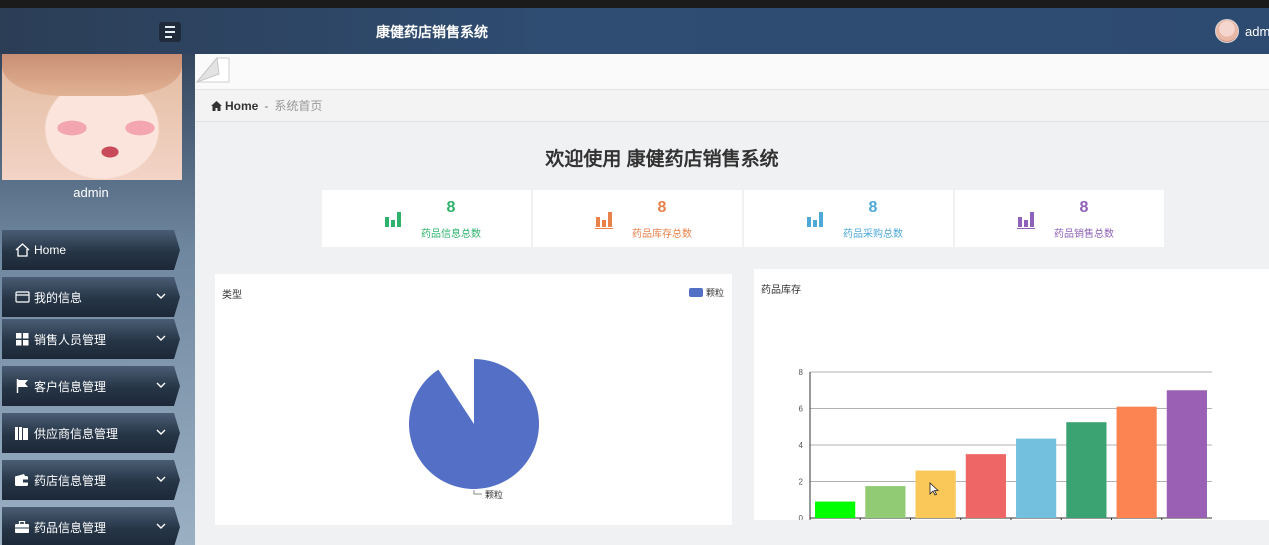  What do you see at coordinates (451, 234) in the screenshot?
I see `stat-label: 药品信息总数` at bounding box center [451, 234].